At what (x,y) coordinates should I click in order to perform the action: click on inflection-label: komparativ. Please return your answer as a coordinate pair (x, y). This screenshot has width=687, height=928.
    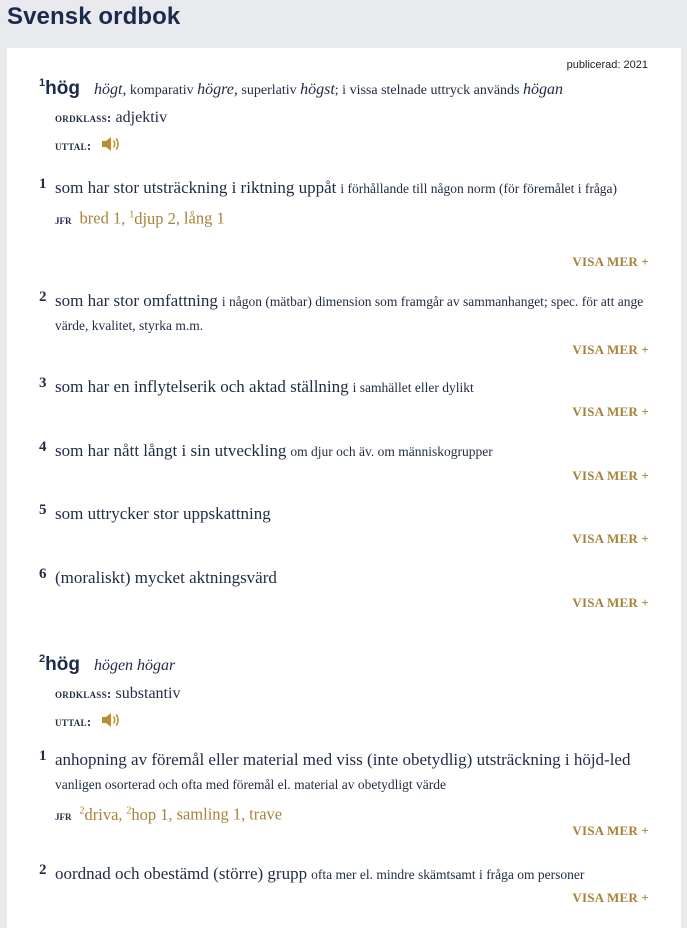
    Looking at the image, I should click on (162, 90).